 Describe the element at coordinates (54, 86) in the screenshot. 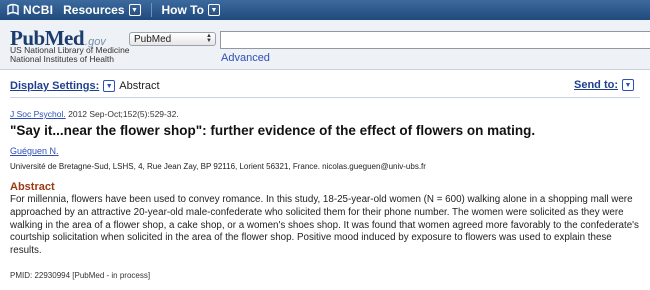

I see `display-settings-link: Display Settings:` at that location.